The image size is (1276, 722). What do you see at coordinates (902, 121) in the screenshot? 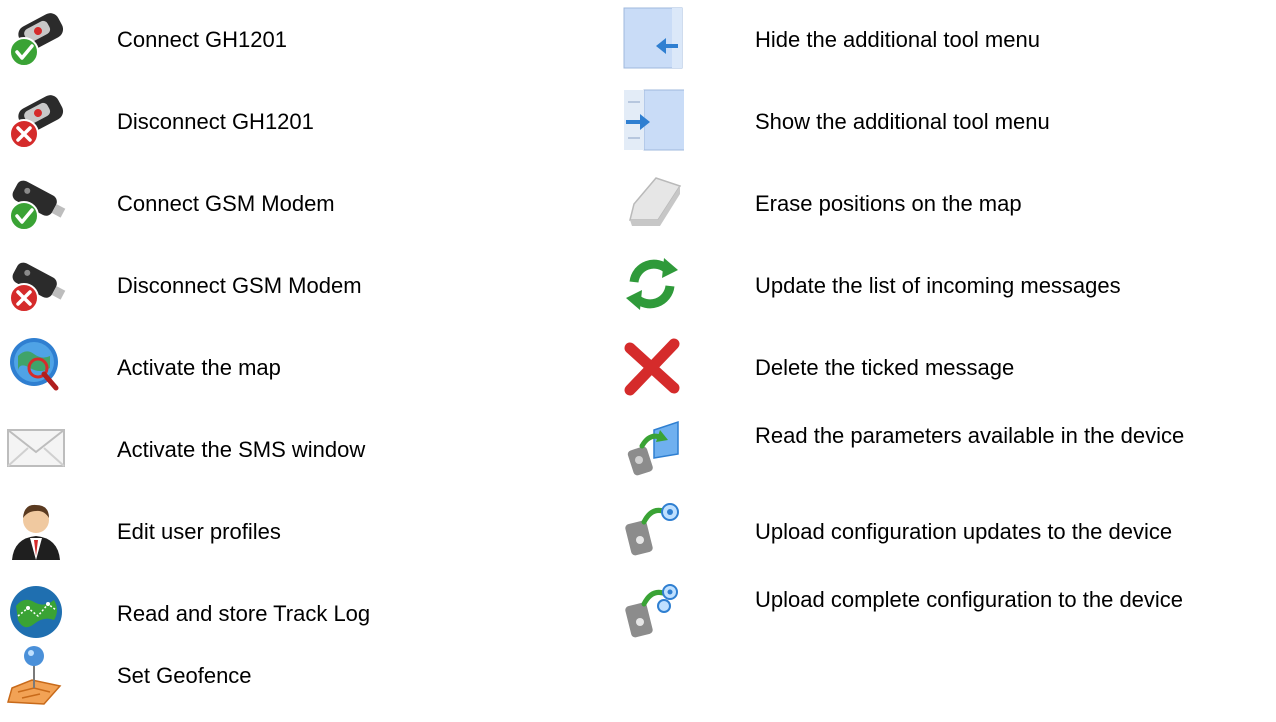
I see `legend-label: Show the additional tool menu` at bounding box center [902, 121].